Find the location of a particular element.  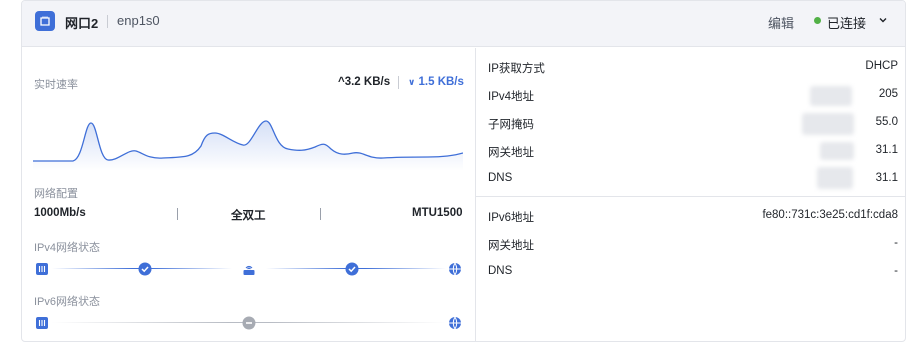

edit-button: 编辑 is located at coordinates (781, 22).